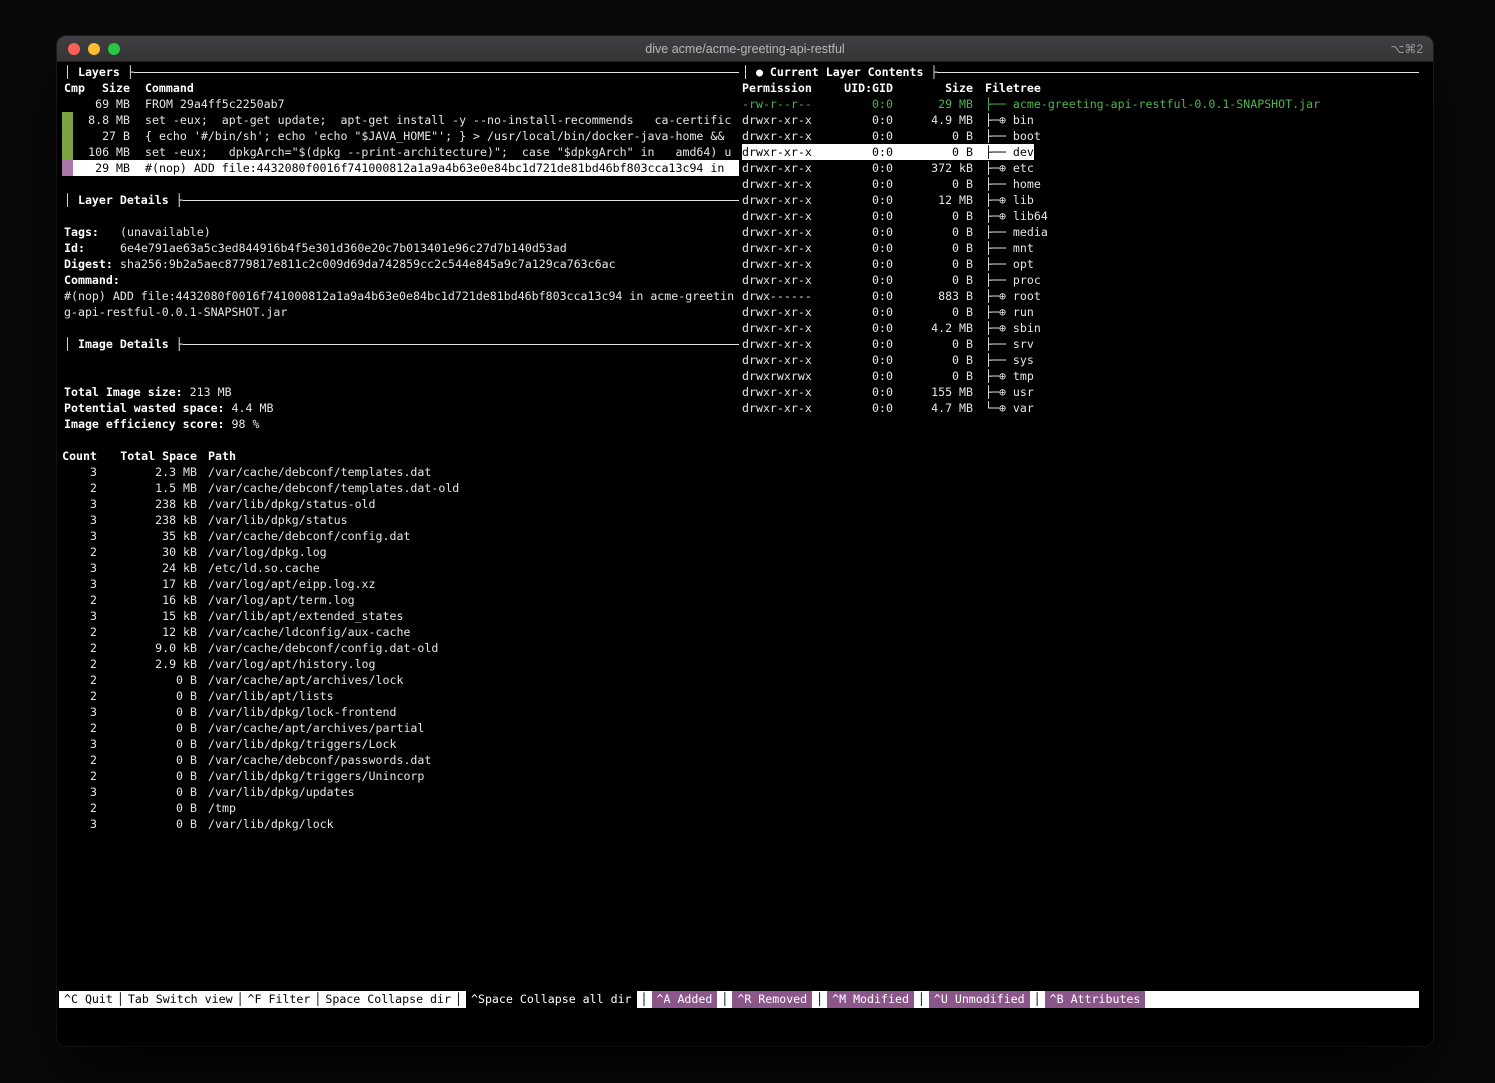 The width and height of the screenshot is (1495, 1083). Describe the element at coordinates (88, 999) in the screenshot. I see `statusbar-keybinding--c-quit: ^C Quit` at that location.